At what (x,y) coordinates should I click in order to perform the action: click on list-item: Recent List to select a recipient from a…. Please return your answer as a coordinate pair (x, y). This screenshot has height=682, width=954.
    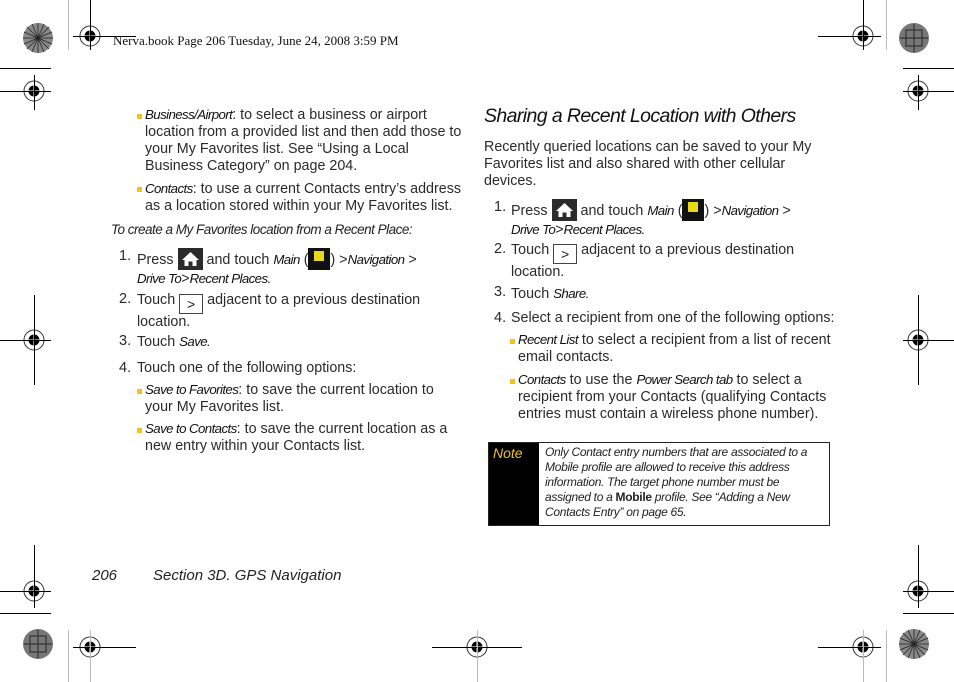
    Looking at the image, I should click on (674, 348).